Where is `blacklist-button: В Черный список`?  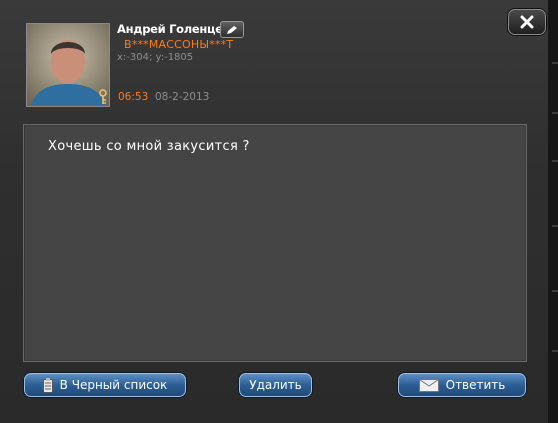 blacklist-button: В Черный список is located at coordinates (105, 385).